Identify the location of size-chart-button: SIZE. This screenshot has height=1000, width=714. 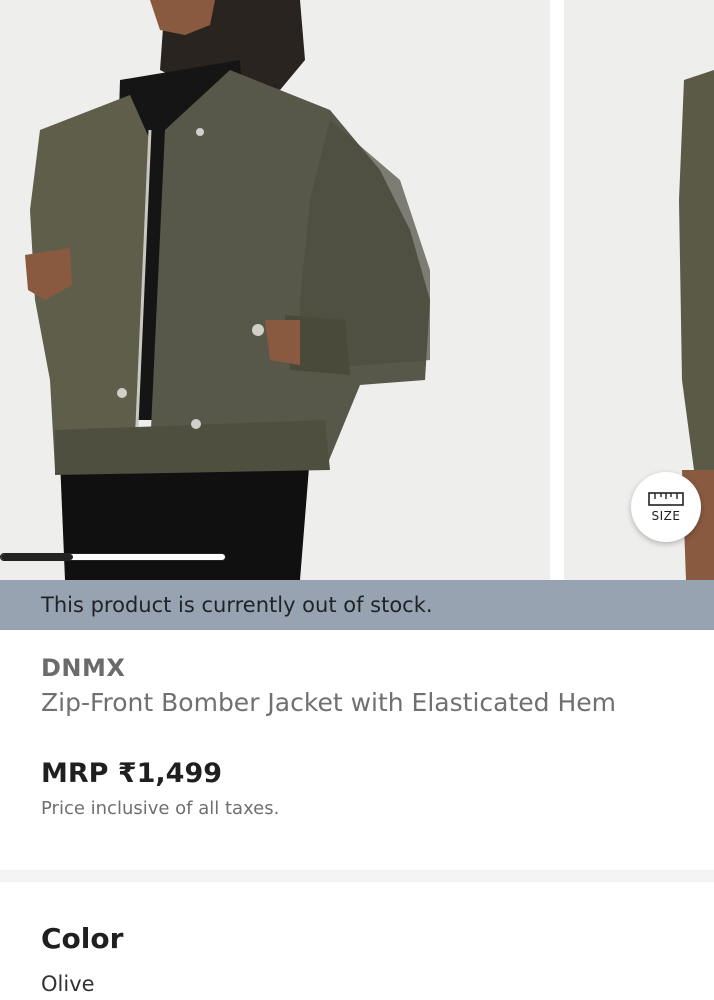
(666, 507).